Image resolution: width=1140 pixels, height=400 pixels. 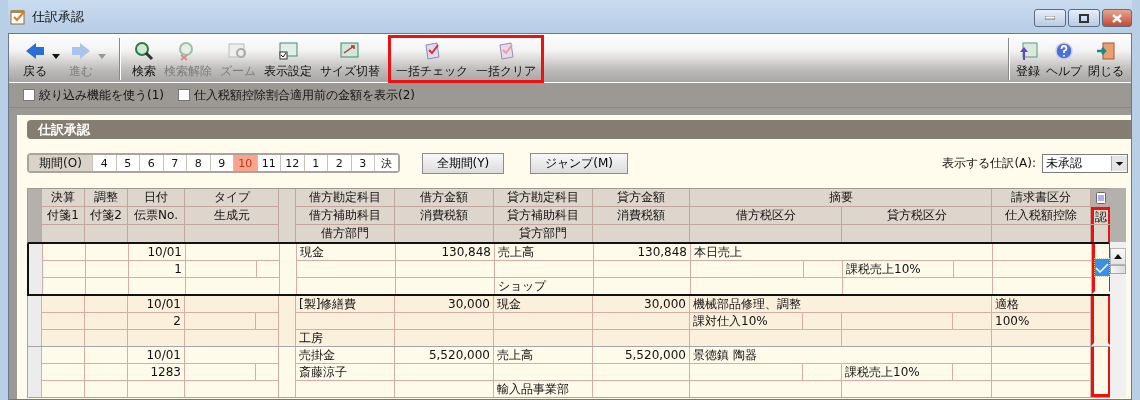 I want to click on close-button: 閉じる, so click(x=1106, y=59).